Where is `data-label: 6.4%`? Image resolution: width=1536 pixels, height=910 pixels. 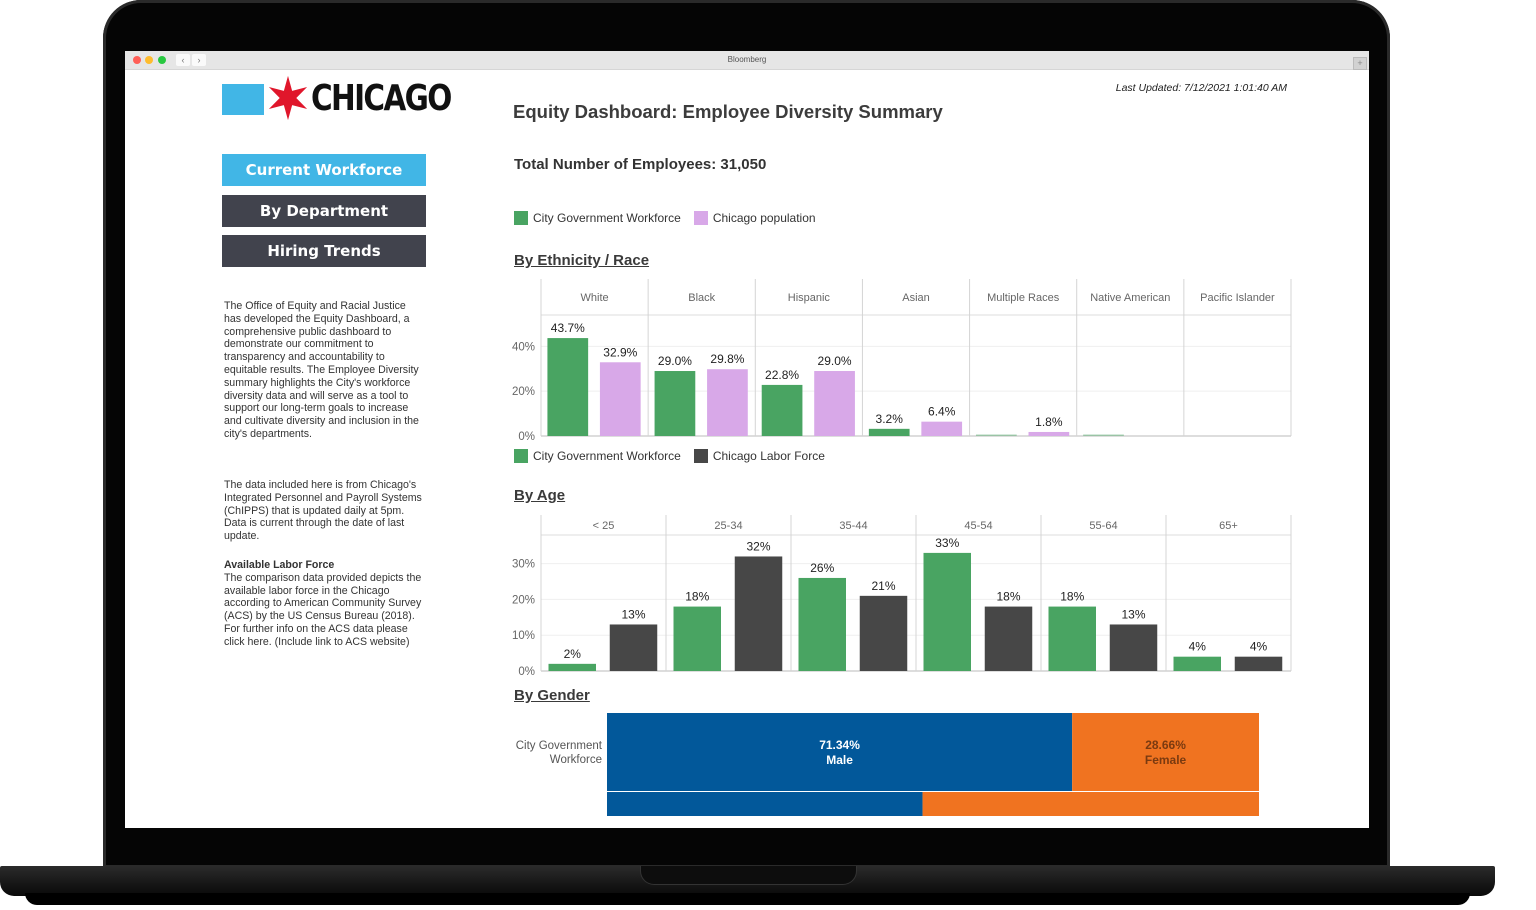
data-label: 6.4% is located at coordinates (942, 412).